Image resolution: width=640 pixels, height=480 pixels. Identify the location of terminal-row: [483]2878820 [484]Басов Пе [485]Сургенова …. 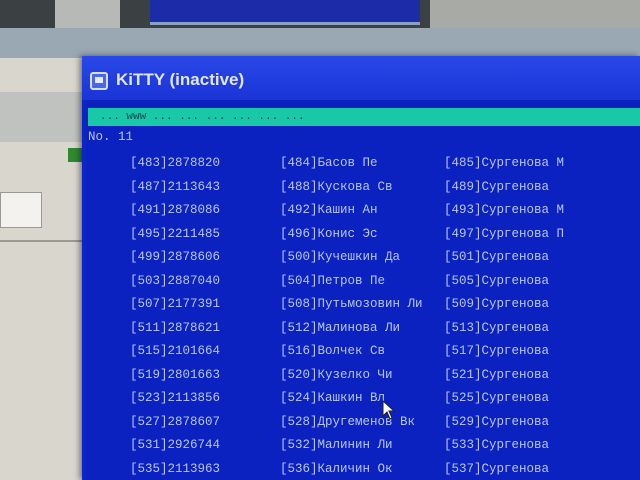
(367, 164).